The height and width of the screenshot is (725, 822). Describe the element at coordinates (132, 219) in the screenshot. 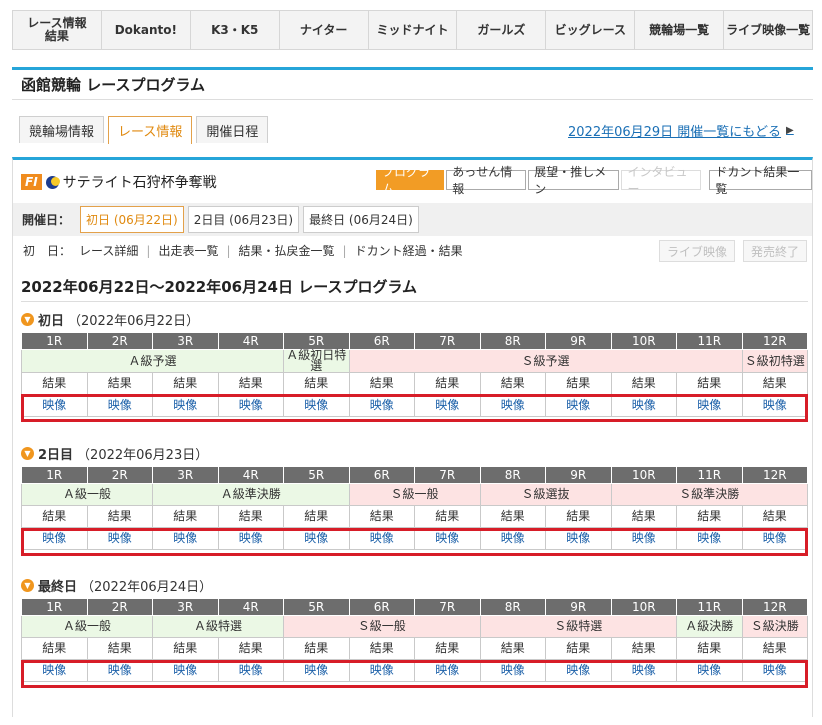

I see `day-button-1: 初日 (06月22日)` at that location.